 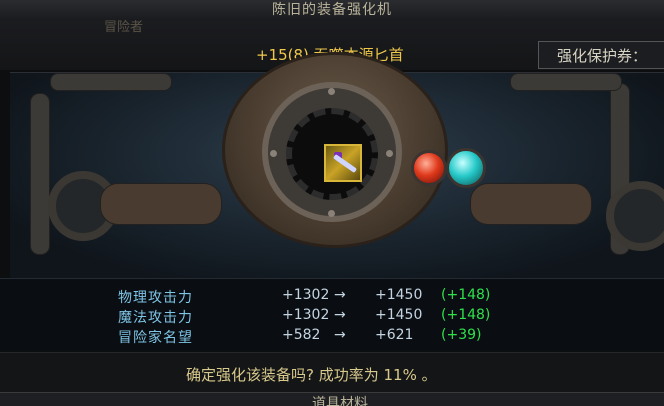 What do you see at coordinates (466, 168) in the screenshot?
I see `cyan-orb-light` at bounding box center [466, 168].